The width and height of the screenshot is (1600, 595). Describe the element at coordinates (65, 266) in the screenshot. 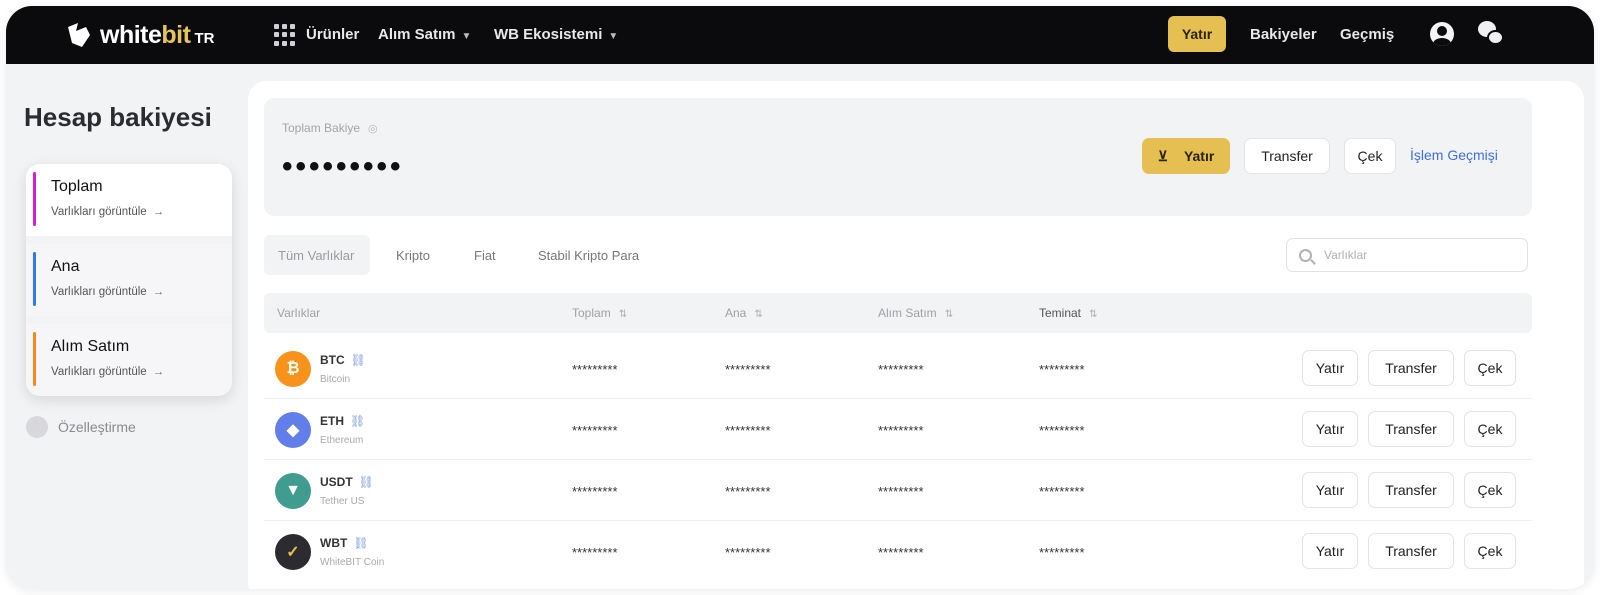

I see `sidebar-item-label: Ana` at that location.